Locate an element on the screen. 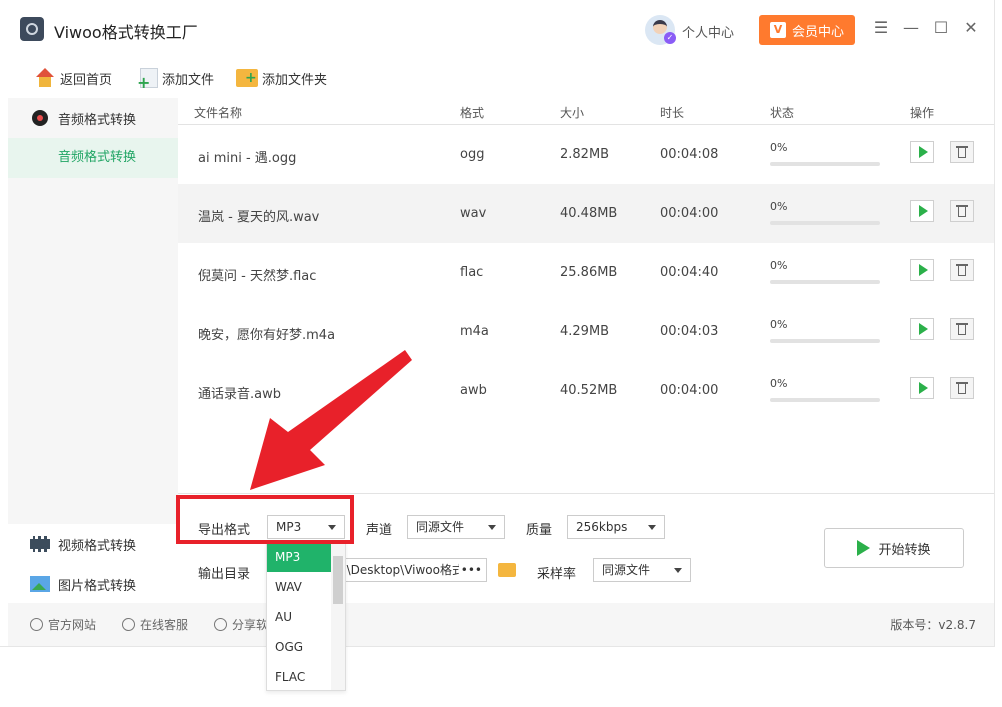 The image size is (1002, 707). film-icon is located at coordinates (40, 544).